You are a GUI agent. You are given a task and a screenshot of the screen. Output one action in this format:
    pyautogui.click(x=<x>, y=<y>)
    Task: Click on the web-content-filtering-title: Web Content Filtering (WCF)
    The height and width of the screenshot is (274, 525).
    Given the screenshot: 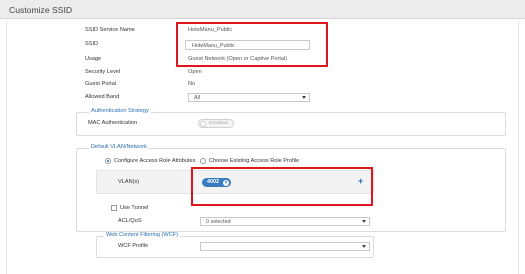 What is the action you would take?
    pyautogui.click(x=142, y=235)
    